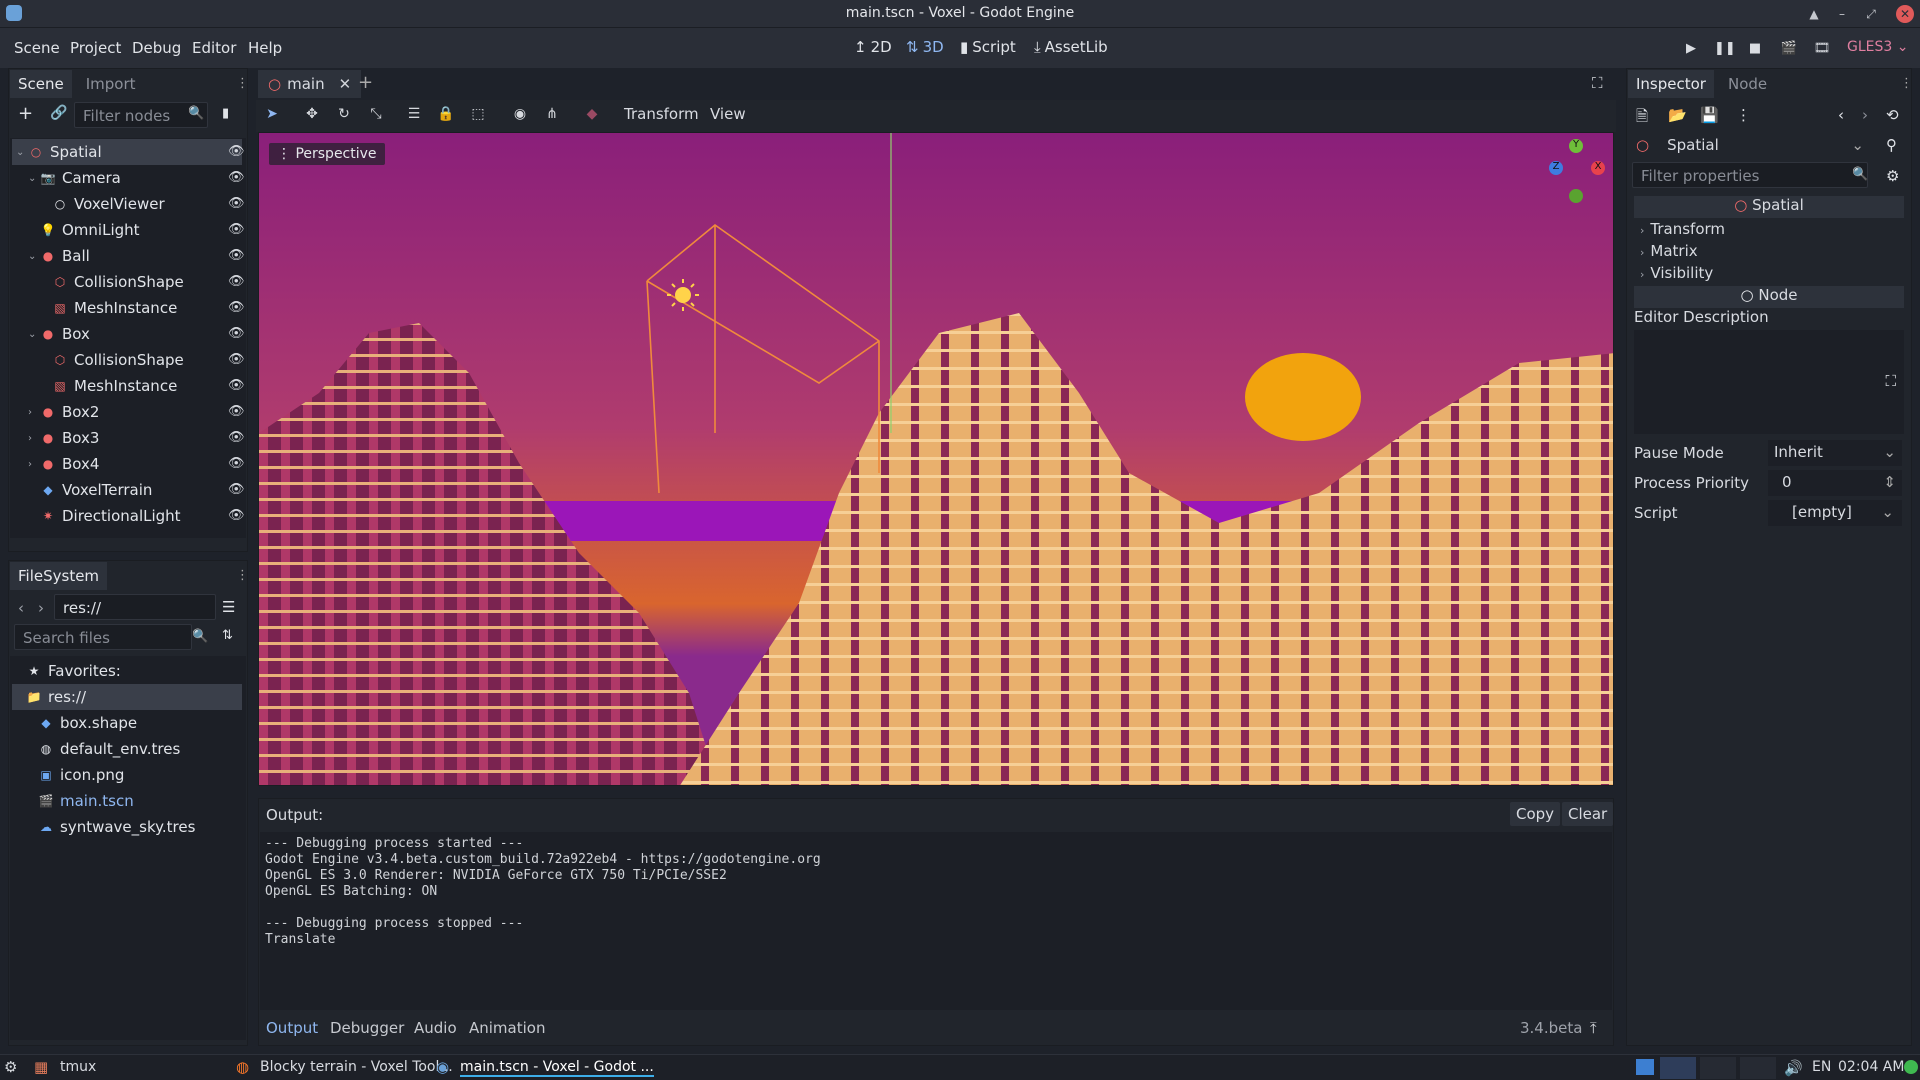 The image size is (1920, 1080). Describe the element at coordinates (1755, 49) in the screenshot. I see `stop-icon: ■` at that location.